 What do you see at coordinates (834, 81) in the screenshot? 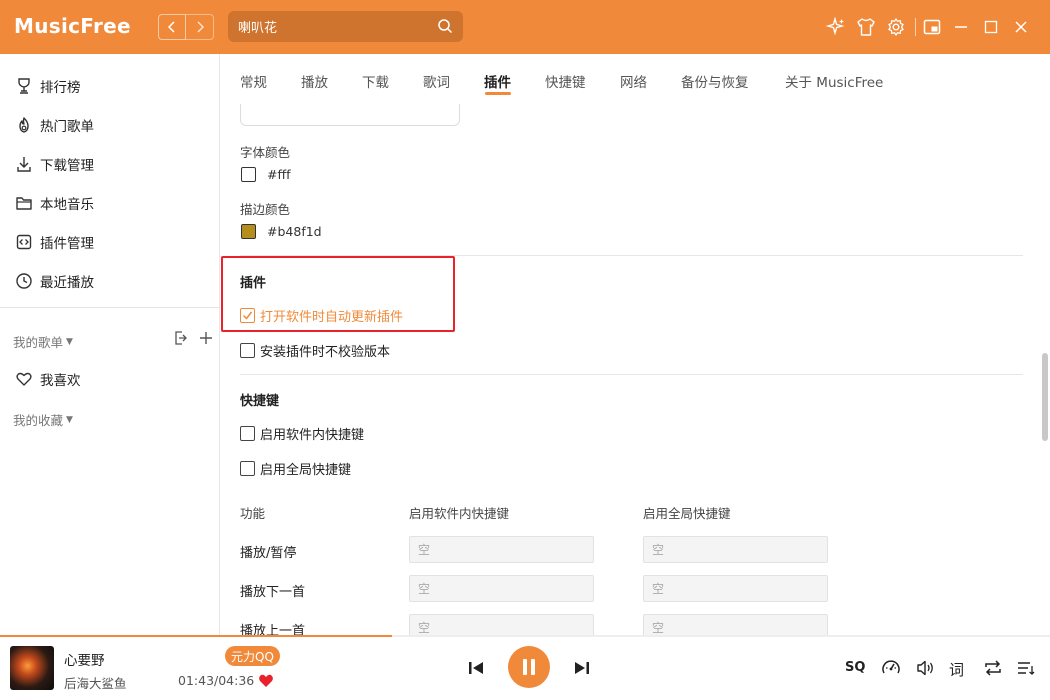
I see `tab-about: 关于 MusicFree` at bounding box center [834, 81].